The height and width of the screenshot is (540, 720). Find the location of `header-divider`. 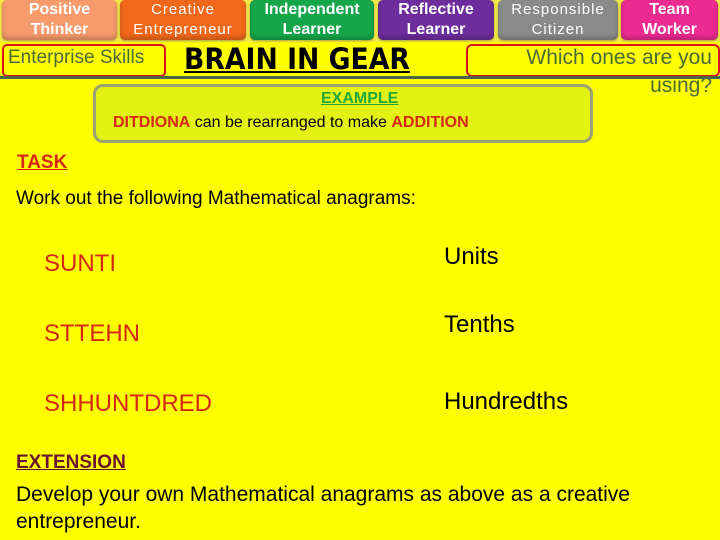

header-divider is located at coordinates (360, 77).